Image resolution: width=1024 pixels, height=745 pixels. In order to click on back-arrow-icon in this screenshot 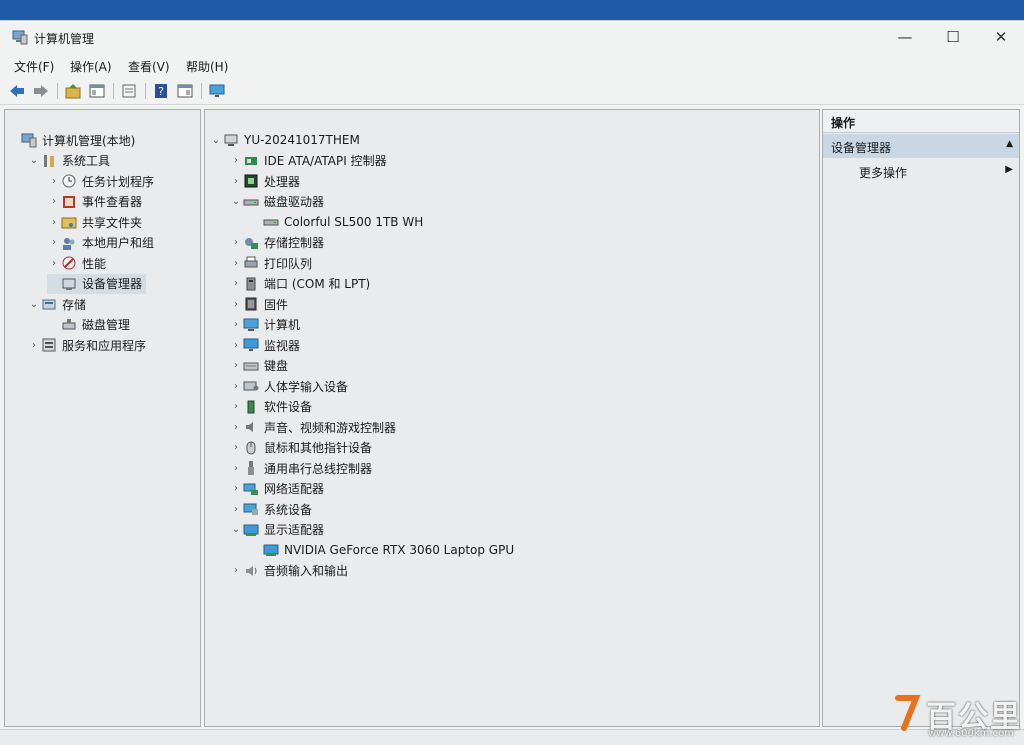, I will do `click(17, 91)`.